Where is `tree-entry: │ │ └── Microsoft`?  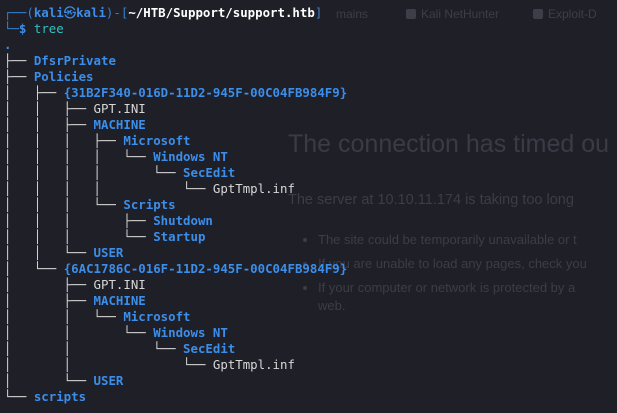 tree-entry: │ │ └── Microsoft is located at coordinates (175, 317).